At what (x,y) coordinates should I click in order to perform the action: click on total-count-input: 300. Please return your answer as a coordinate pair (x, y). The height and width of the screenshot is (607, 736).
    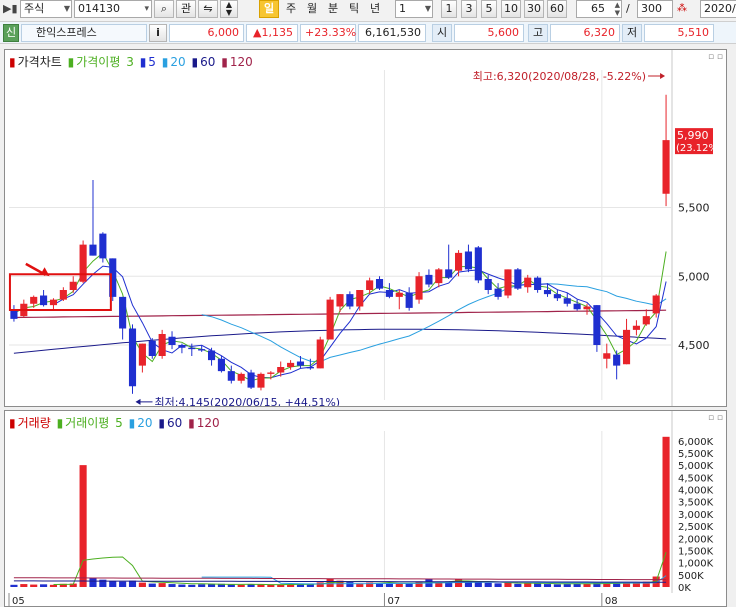
    Looking at the image, I should click on (655, 9).